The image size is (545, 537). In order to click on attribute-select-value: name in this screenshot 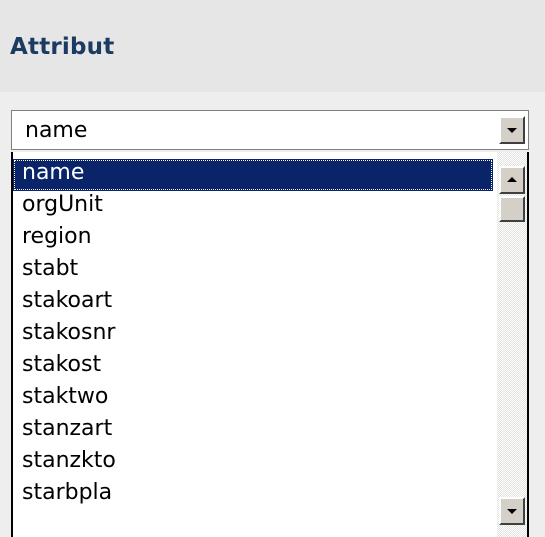, I will do `click(56, 130)`.